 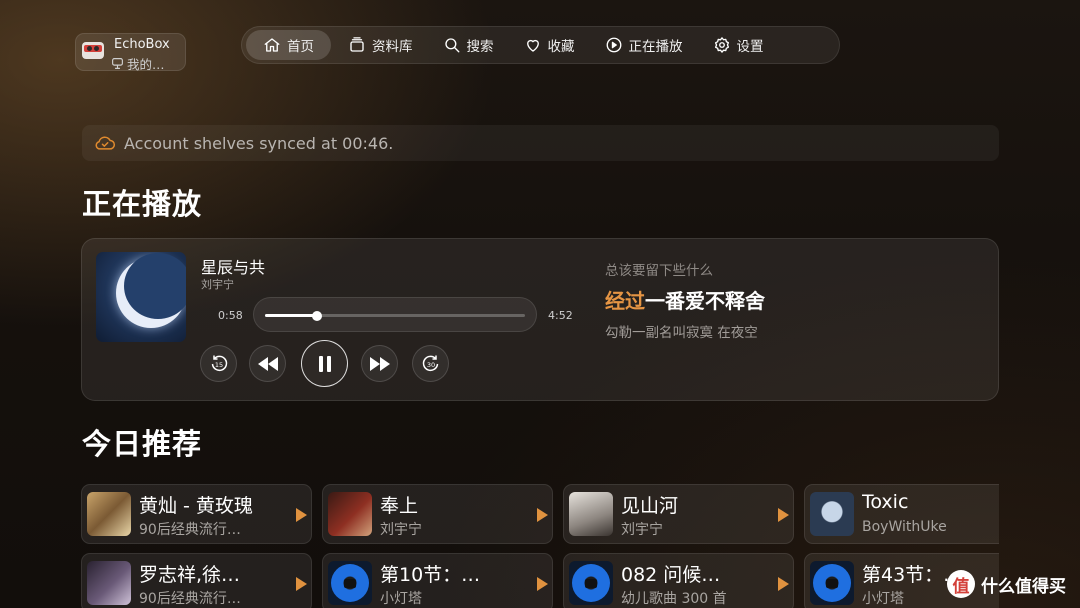 I want to click on svg-text: 30, so click(x=430, y=365).